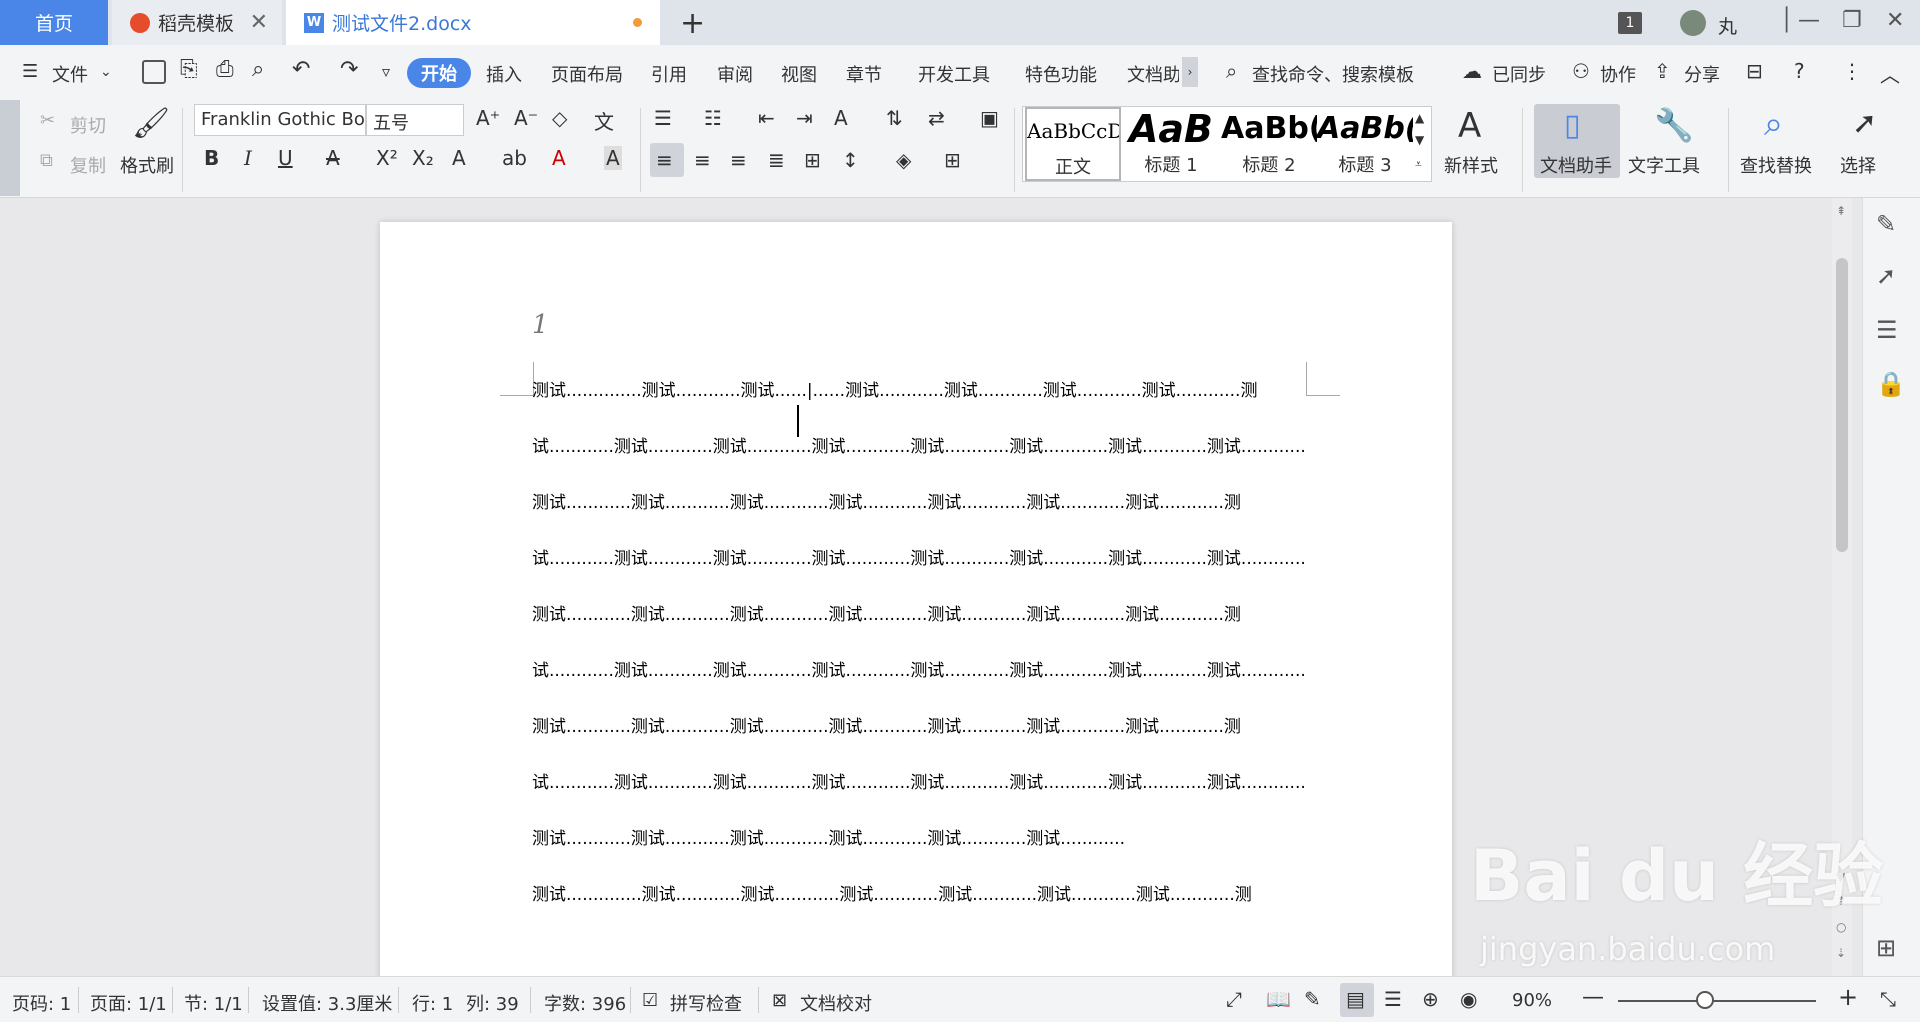 The height and width of the screenshot is (1022, 1920). What do you see at coordinates (804, 118) in the screenshot?
I see `increase-indent-icon: ⇥` at bounding box center [804, 118].